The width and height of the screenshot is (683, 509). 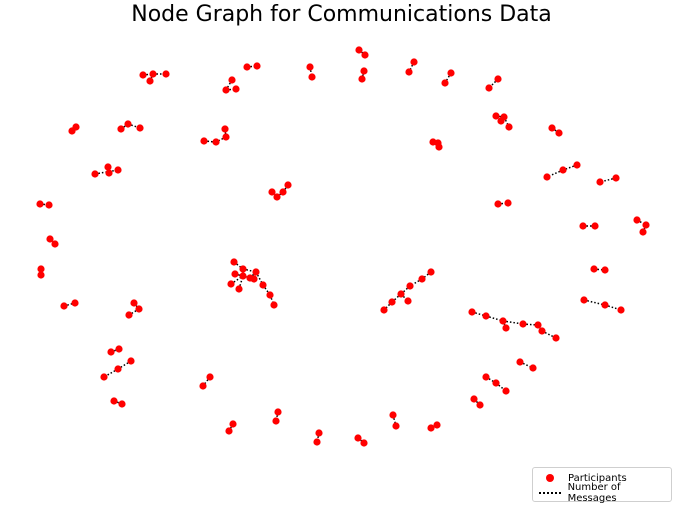 I want to click on participant-marker-icon, so click(x=550, y=478).